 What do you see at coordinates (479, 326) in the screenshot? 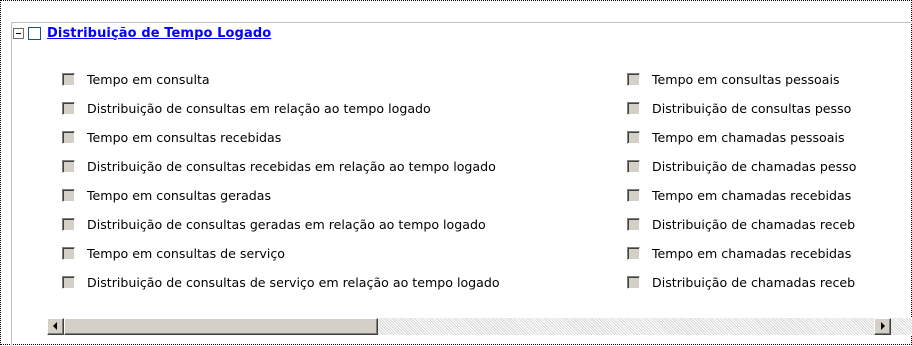
I see `horizontal-scrollbar` at bounding box center [479, 326].